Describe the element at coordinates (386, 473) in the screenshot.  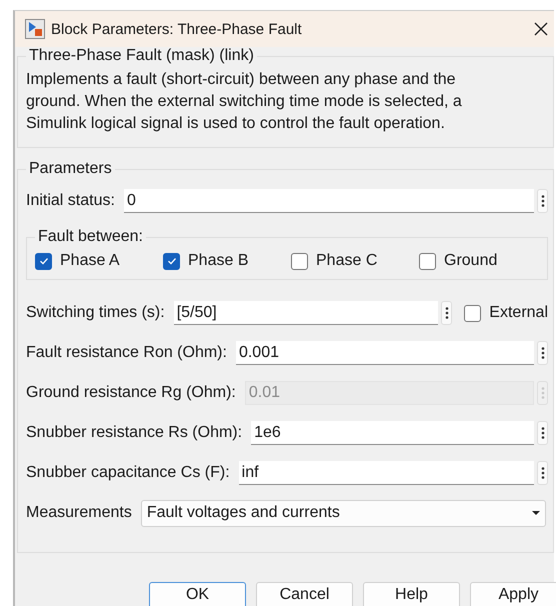
I see `input-field: inf` at that location.